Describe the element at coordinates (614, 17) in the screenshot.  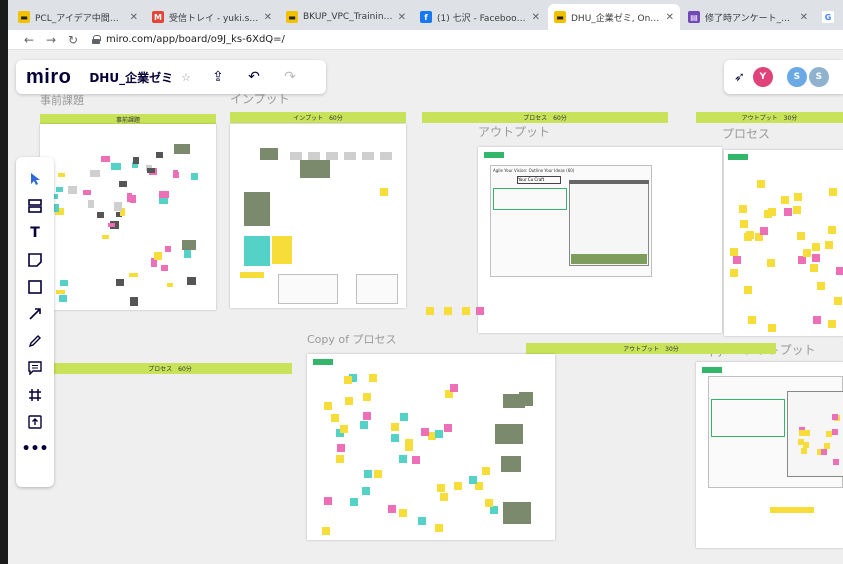
I see `browser-tab: ▬ DHU_企業ゼミ, Online ✕` at that location.